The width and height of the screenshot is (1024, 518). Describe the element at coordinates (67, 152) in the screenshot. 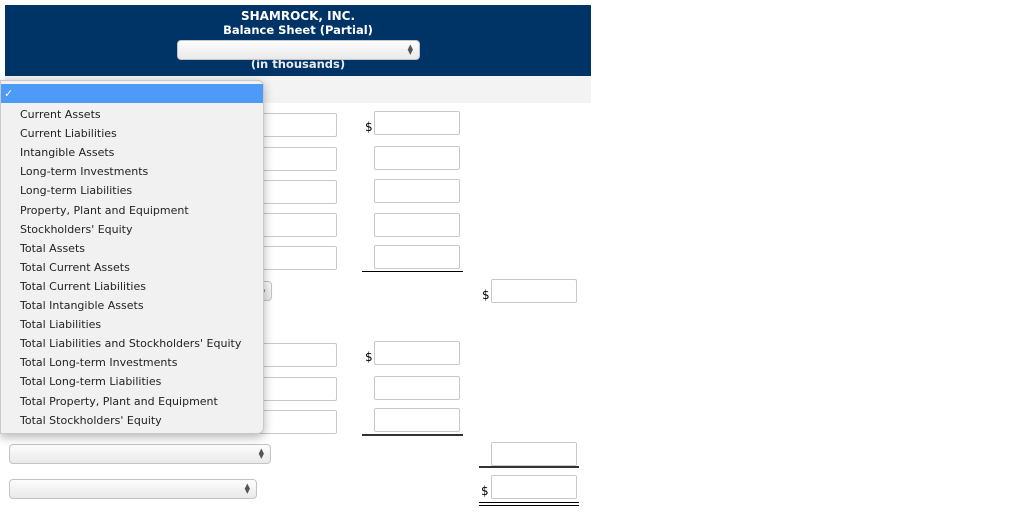

I see `dropdown-option: Intangible Assets` at that location.